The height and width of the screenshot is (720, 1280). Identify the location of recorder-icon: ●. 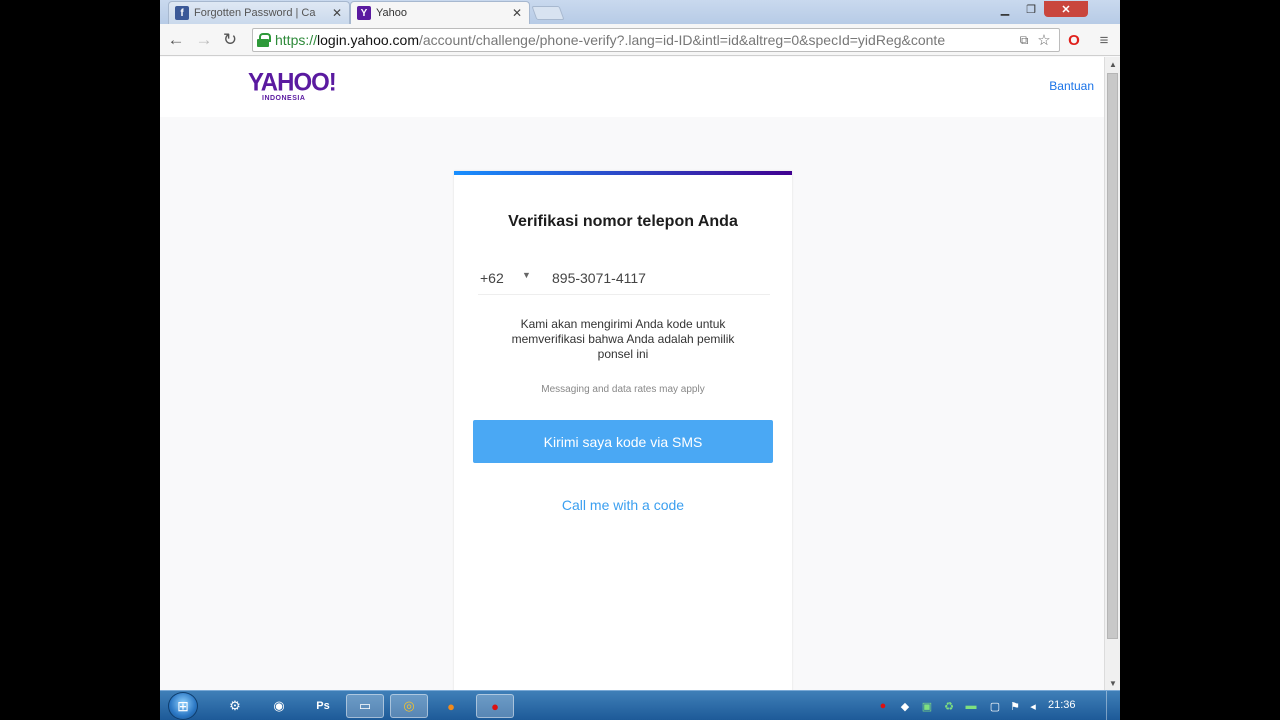
(495, 706).